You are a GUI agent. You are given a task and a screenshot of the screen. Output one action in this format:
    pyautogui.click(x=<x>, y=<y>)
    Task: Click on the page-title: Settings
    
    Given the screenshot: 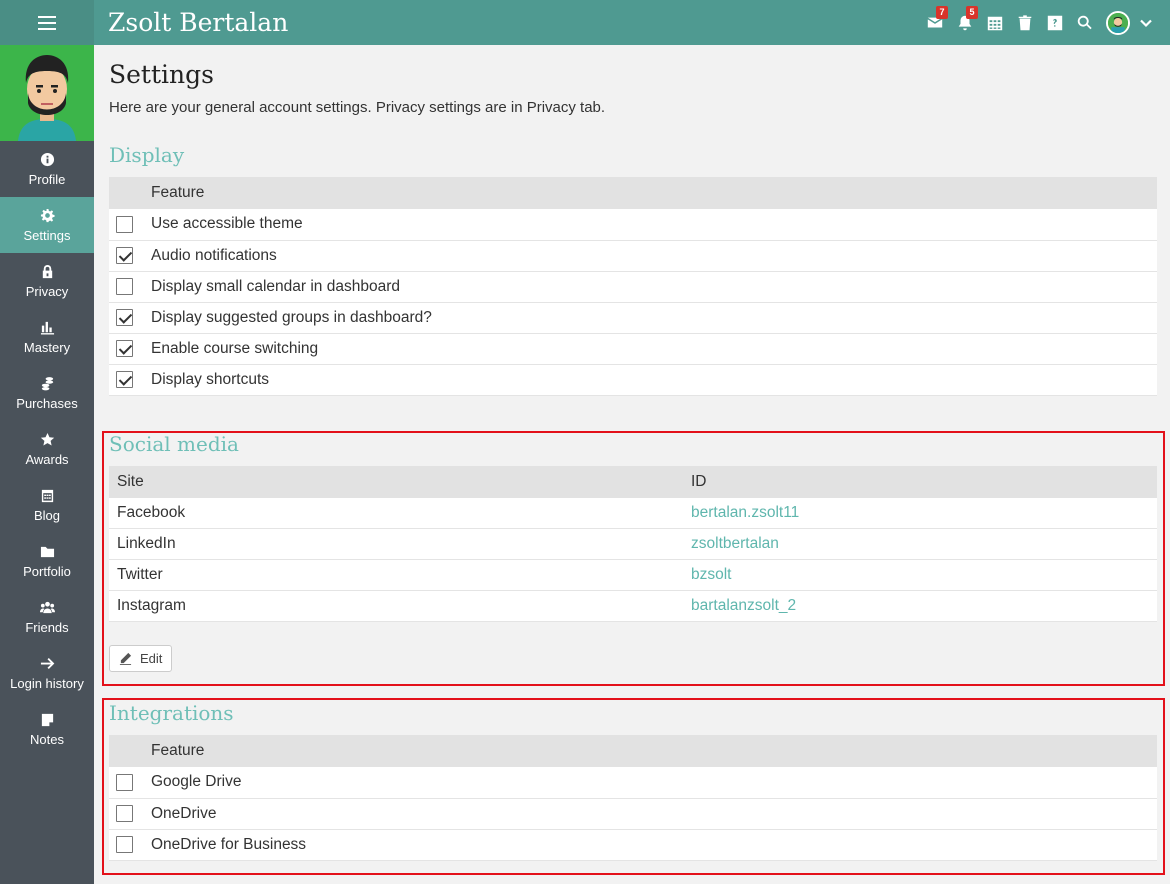 What is the action you would take?
    pyautogui.click(x=161, y=74)
    